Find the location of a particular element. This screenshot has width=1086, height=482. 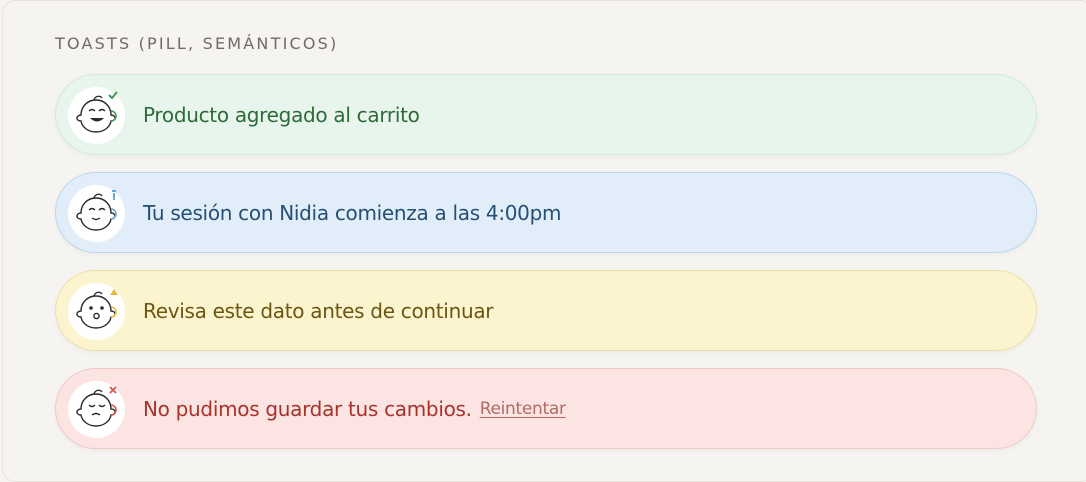

retry-link: Reintentar is located at coordinates (523, 409).